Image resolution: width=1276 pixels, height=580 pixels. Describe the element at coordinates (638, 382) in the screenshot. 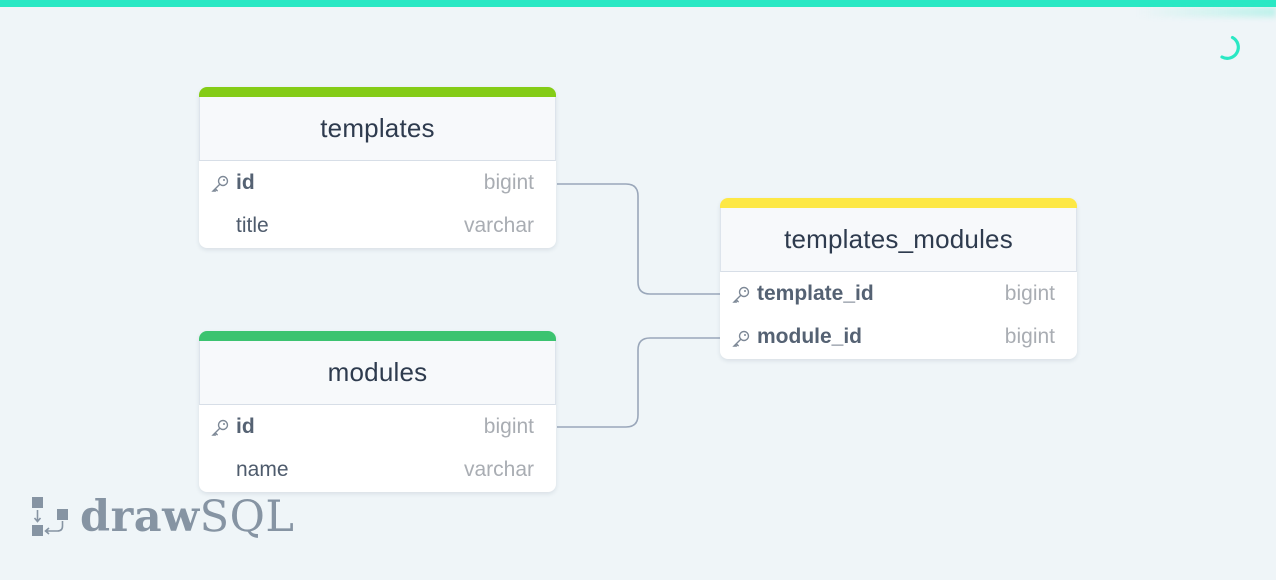

I see `relation-line-modules-to-templates-modules` at that location.